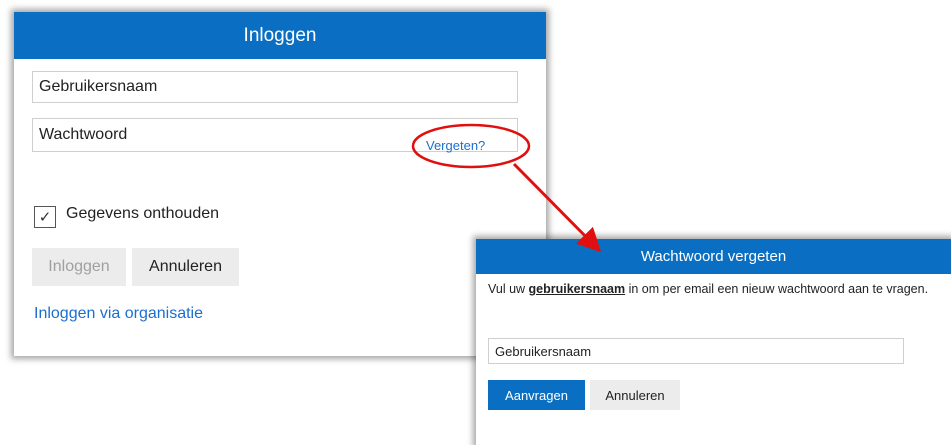  What do you see at coordinates (185, 267) in the screenshot?
I see `cancel-button: Annuleren` at bounding box center [185, 267].